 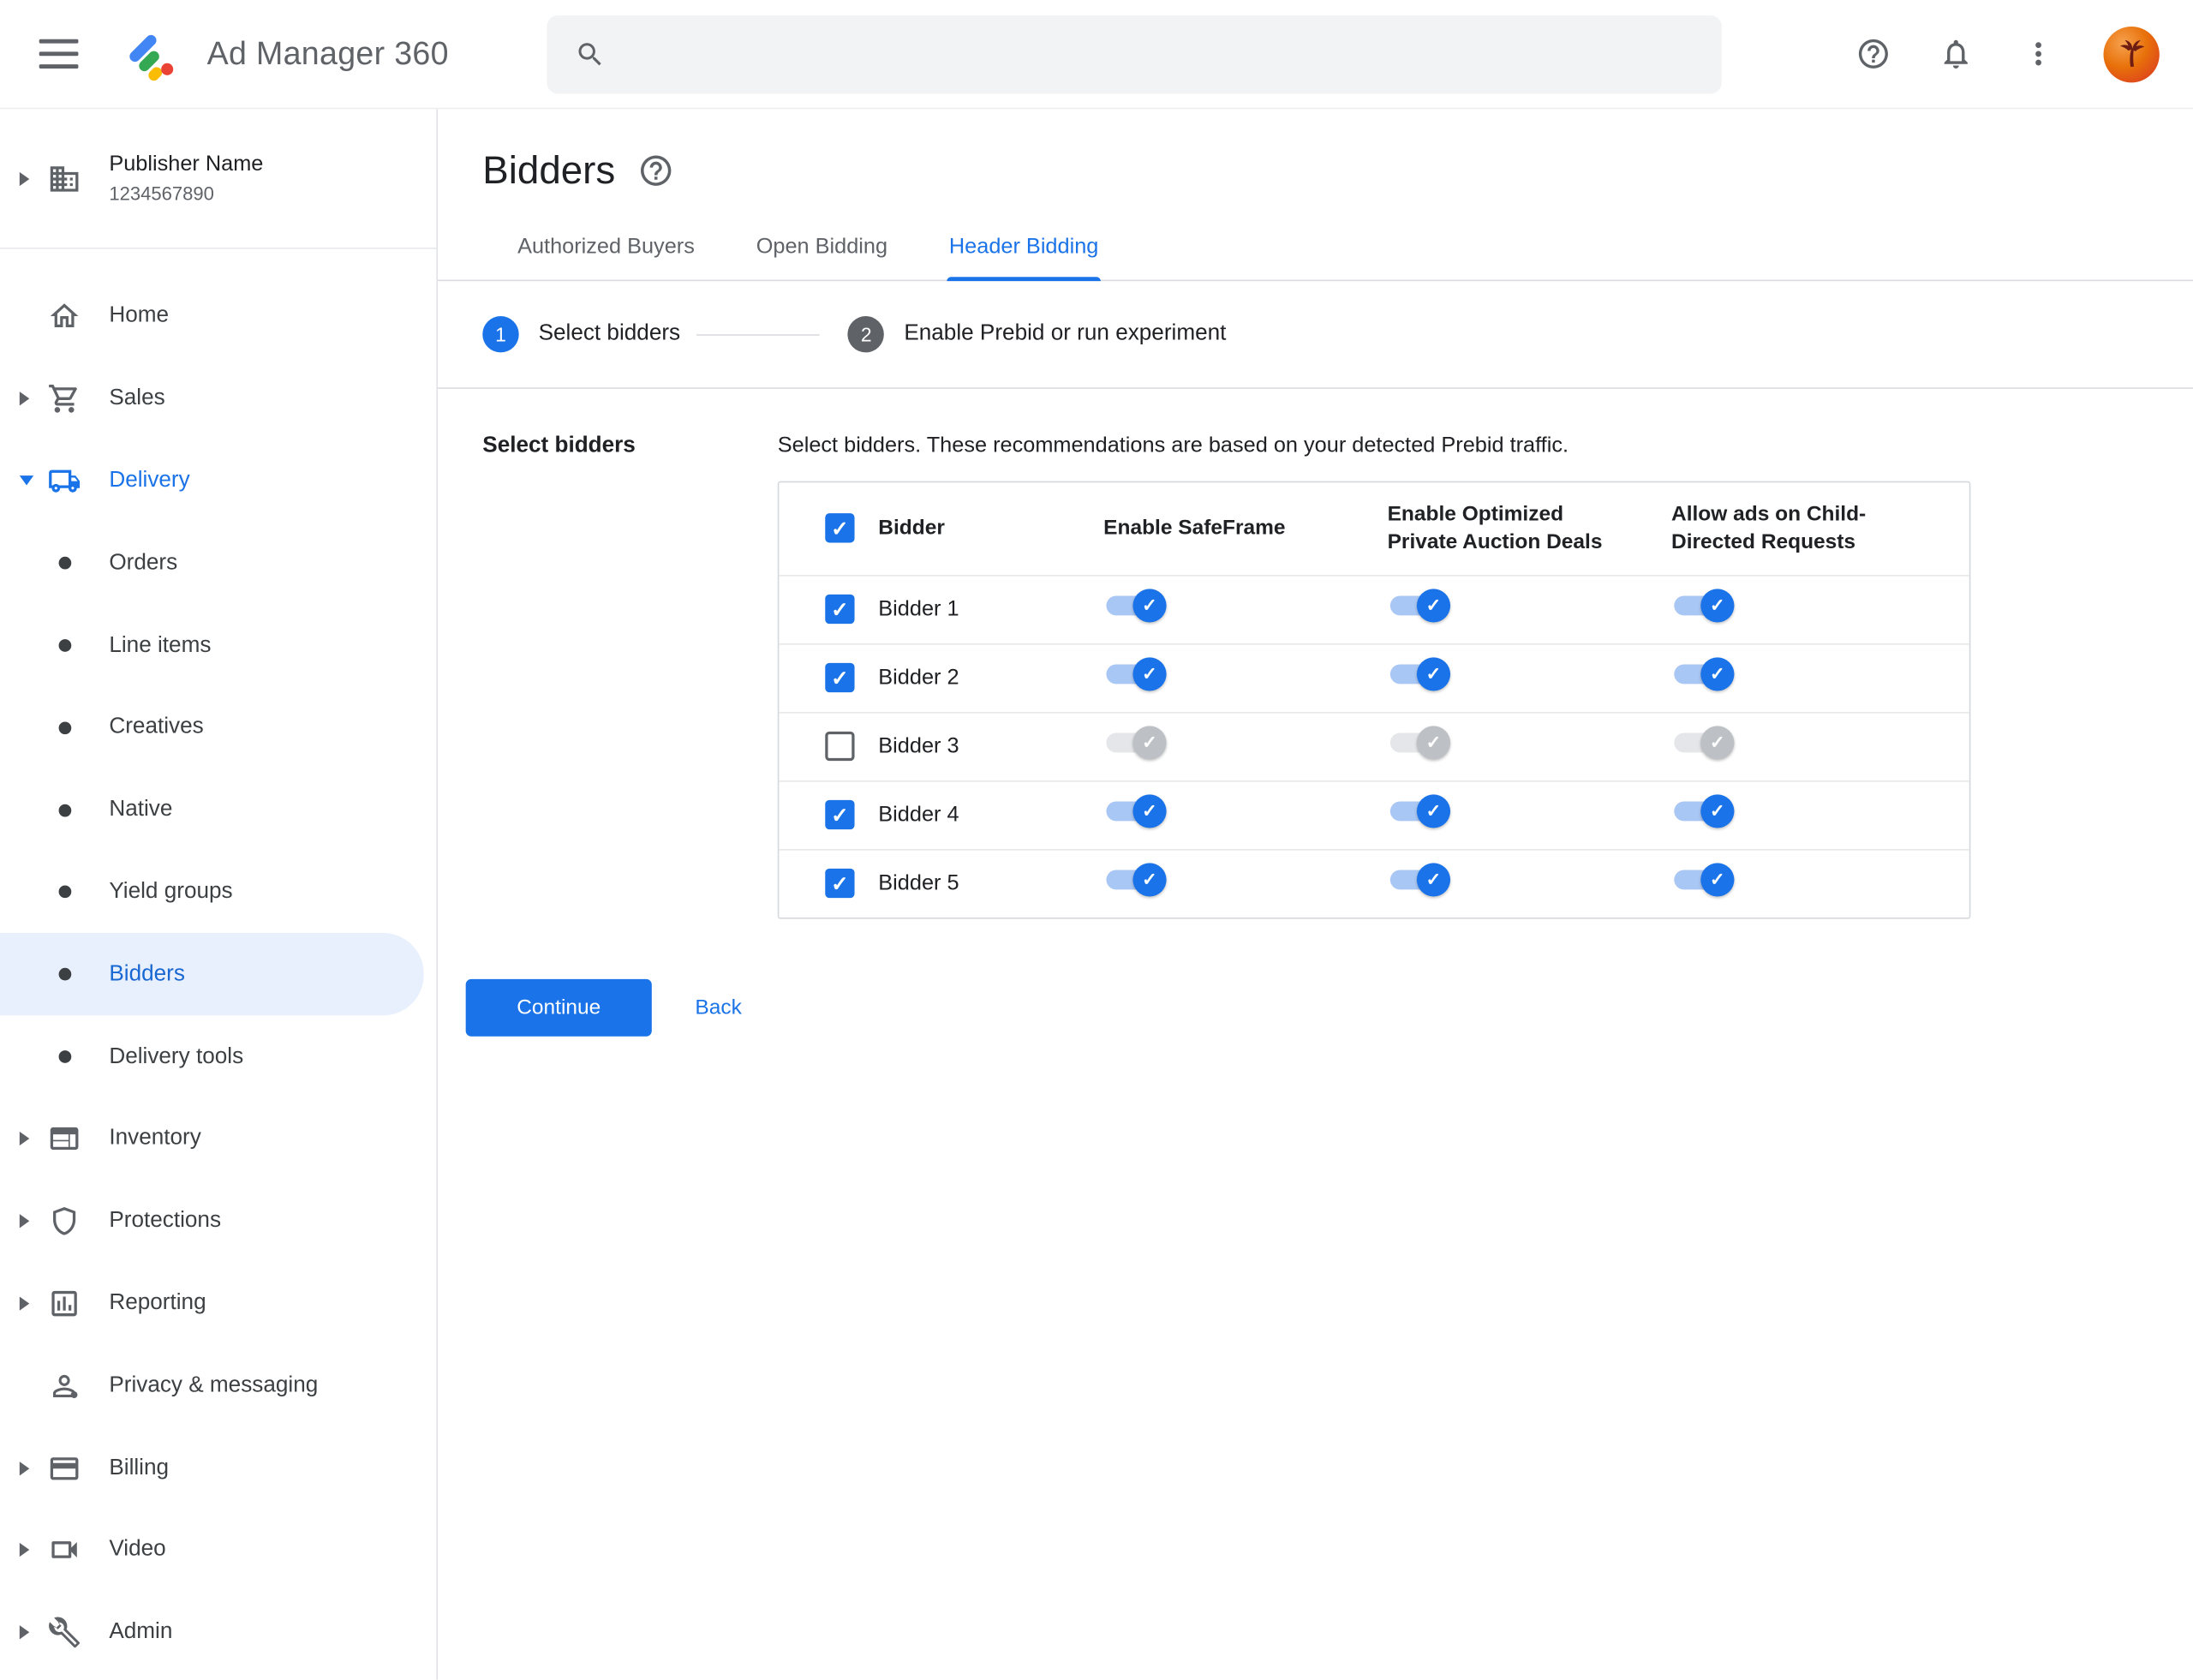 I want to click on bidder-name: Bidder 5, so click(x=919, y=882).